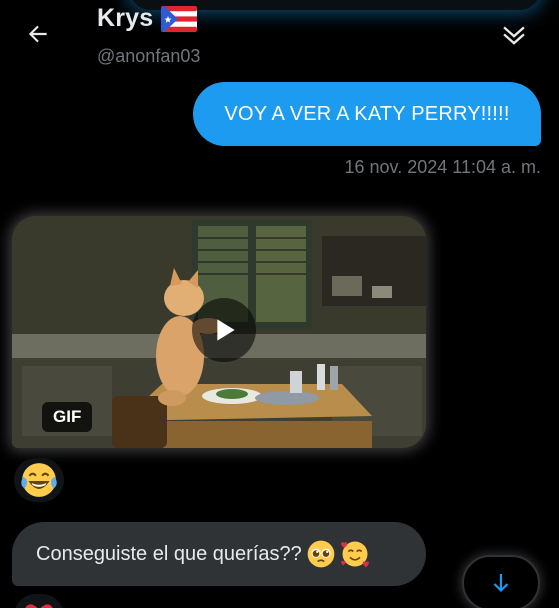  What do you see at coordinates (321, 554) in the screenshot?
I see `pleading-face-icon` at bounding box center [321, 554].